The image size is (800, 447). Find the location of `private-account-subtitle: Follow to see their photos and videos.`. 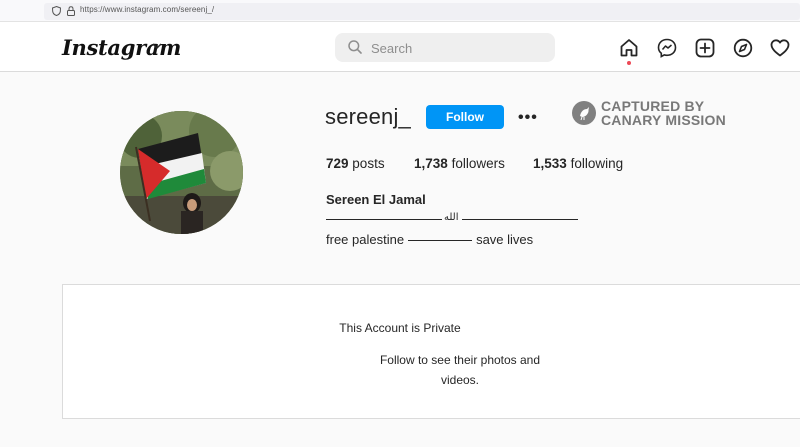

private-account-subtitle: Follow to see their photos and videos. is located at coordinates (460, 370).